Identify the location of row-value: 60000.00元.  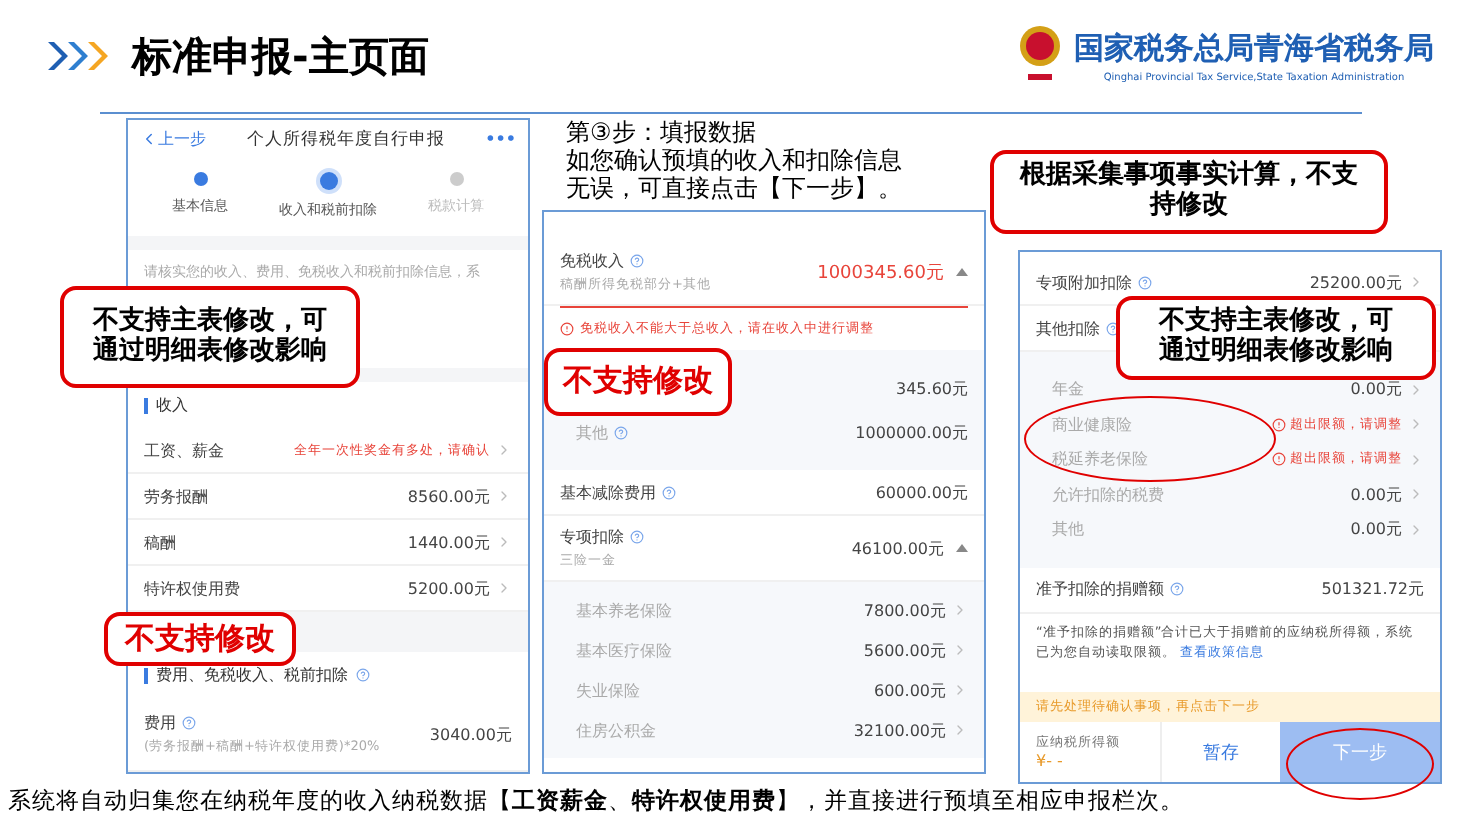
(921, 492).